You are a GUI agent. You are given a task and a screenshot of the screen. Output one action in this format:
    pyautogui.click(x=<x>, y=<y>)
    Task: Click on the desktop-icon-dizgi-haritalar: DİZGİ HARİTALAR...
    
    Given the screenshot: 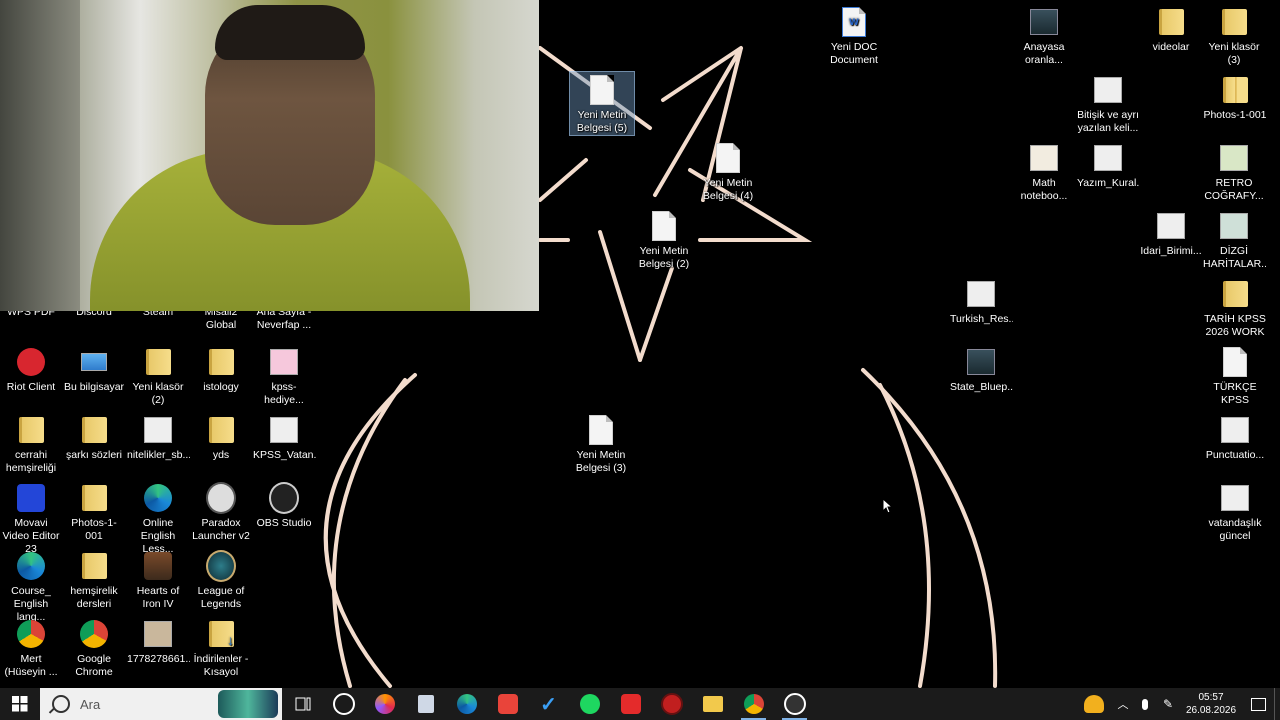 What is the action you would take?
    pyautogui.click(x=1234, y=239)
    